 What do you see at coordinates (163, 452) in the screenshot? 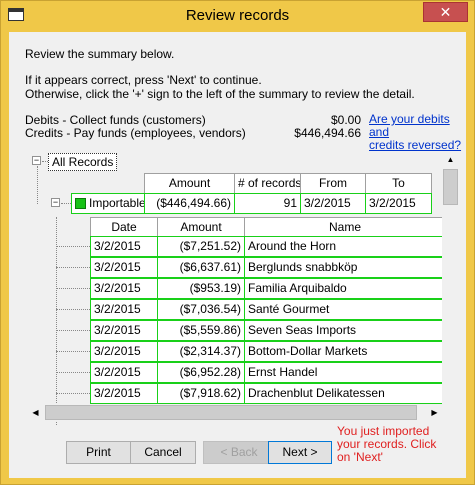
I see `cancel-button: Cancel` at bounding box center [163, 452].